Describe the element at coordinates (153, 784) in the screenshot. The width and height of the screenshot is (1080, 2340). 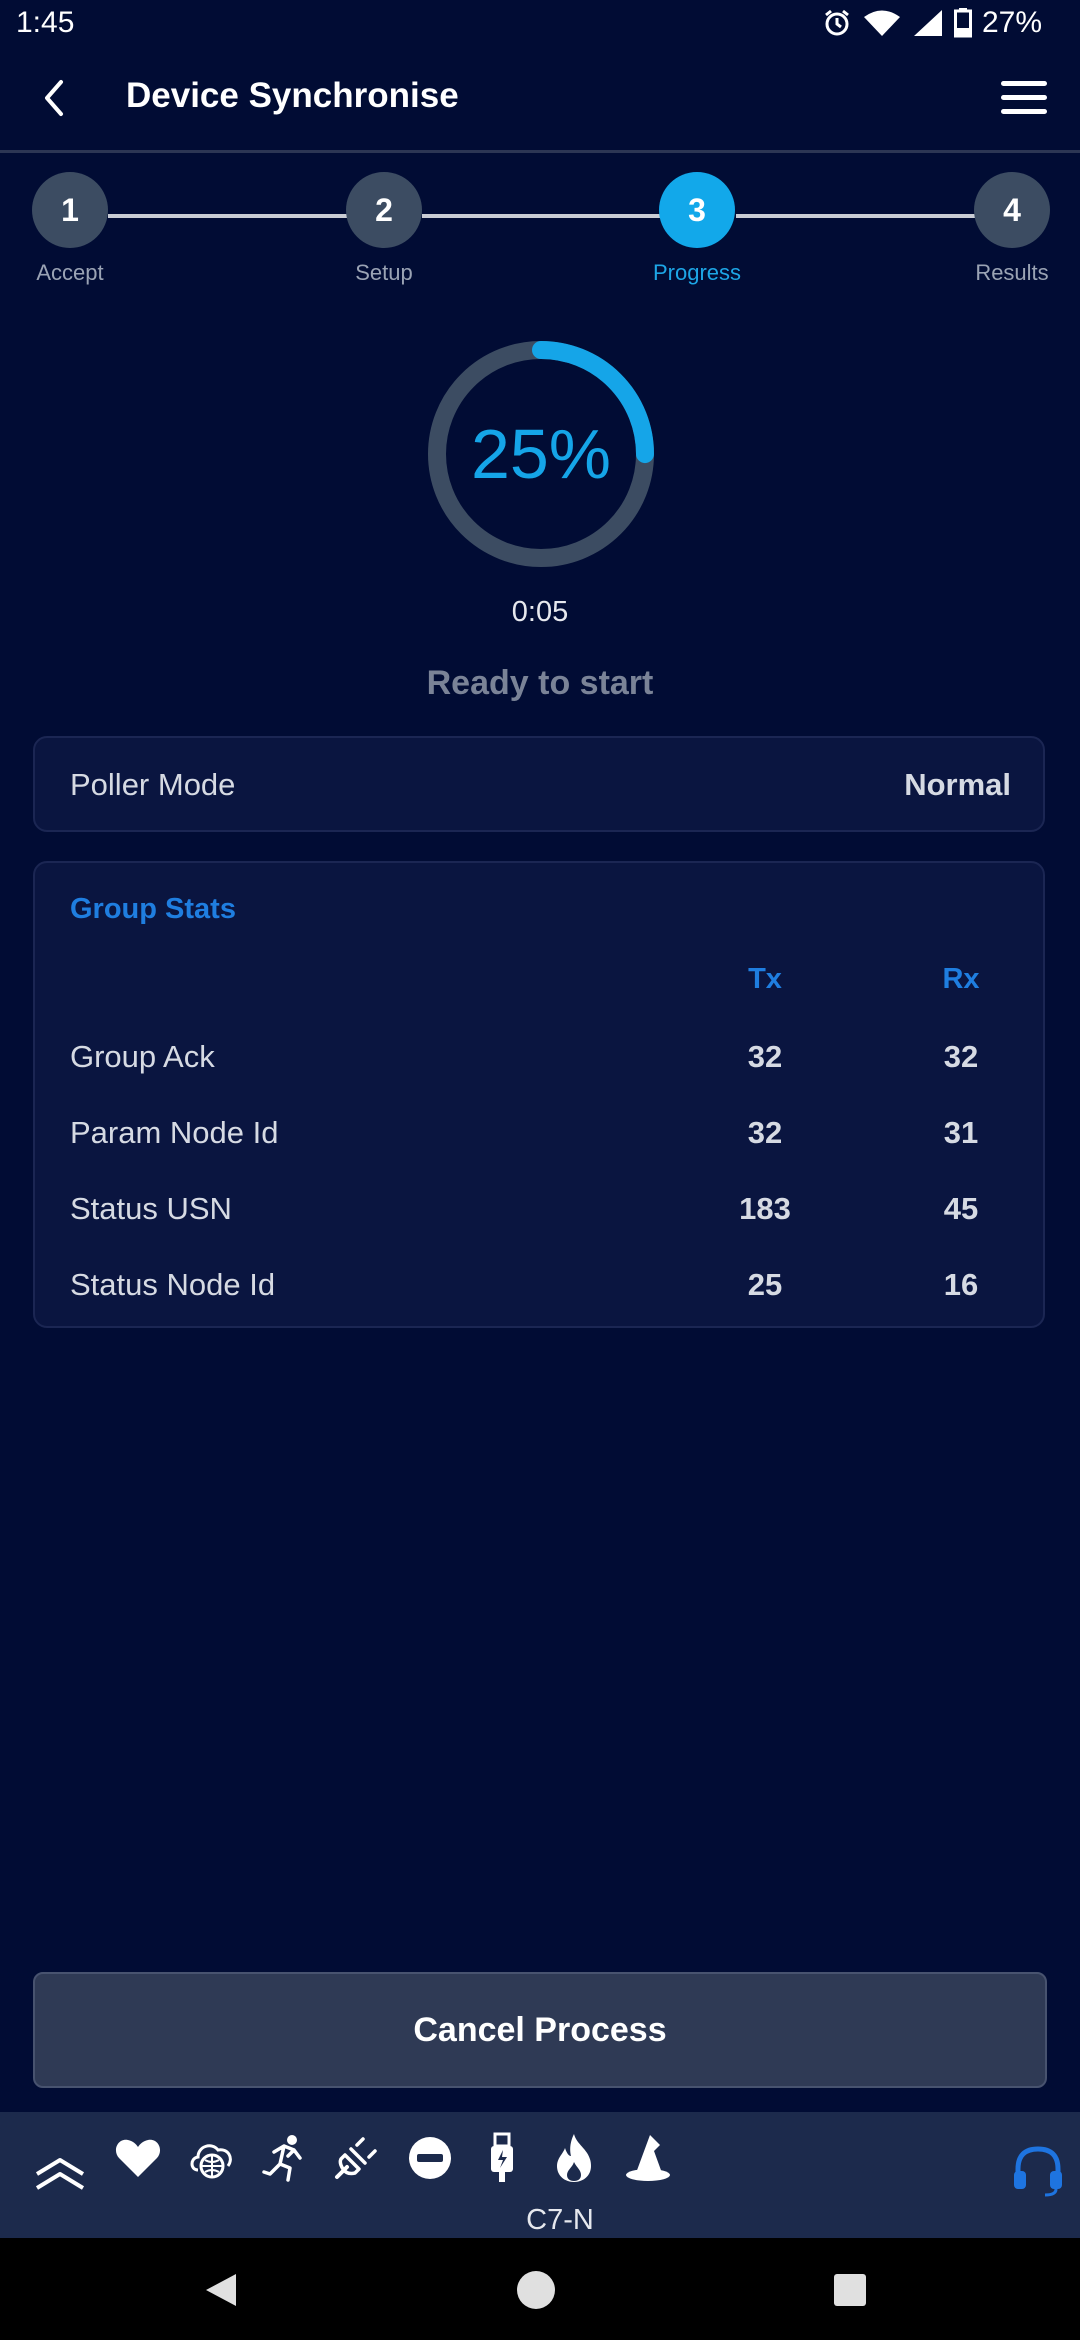
I see `poller-mode-label: Poller Mode` at that location.